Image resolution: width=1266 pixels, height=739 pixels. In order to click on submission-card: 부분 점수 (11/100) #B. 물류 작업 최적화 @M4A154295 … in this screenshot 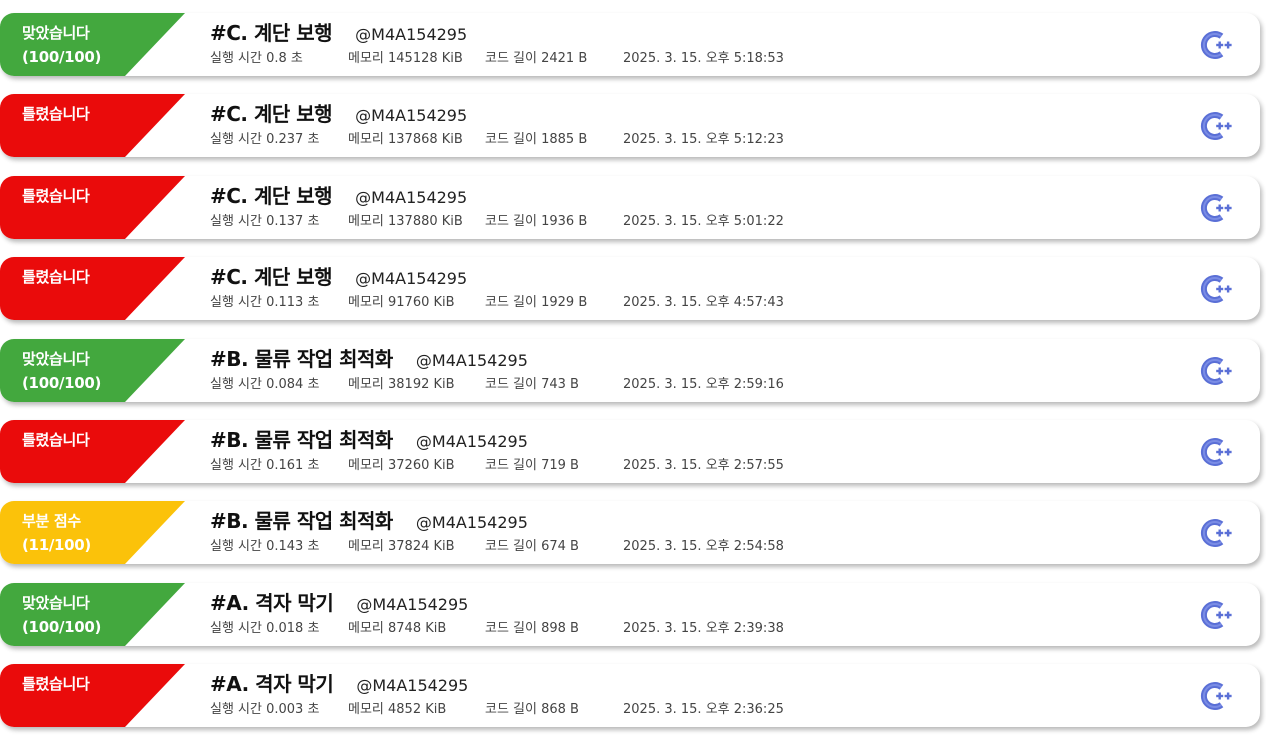, I will do `click(630, 532)`.